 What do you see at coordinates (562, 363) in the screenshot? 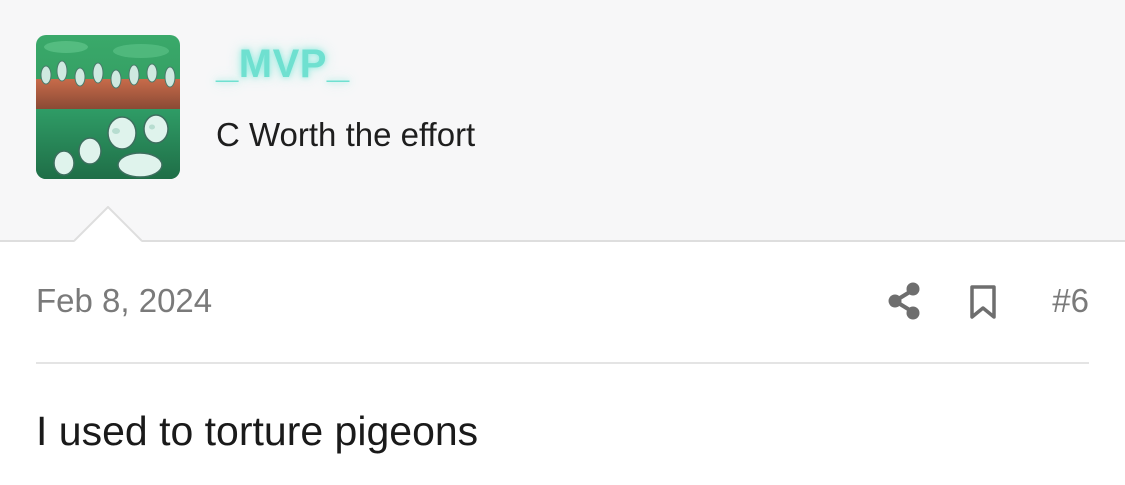
I see `meta-divider` at bounding box center [562, 363].